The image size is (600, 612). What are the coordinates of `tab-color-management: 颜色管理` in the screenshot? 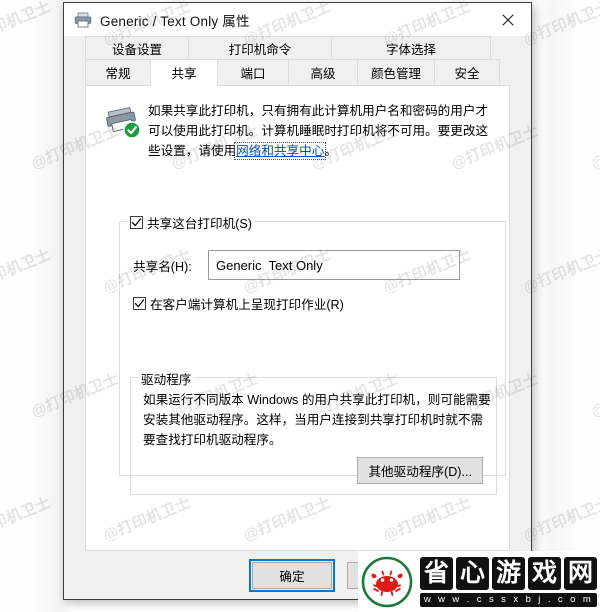 It's located at (396, 72).